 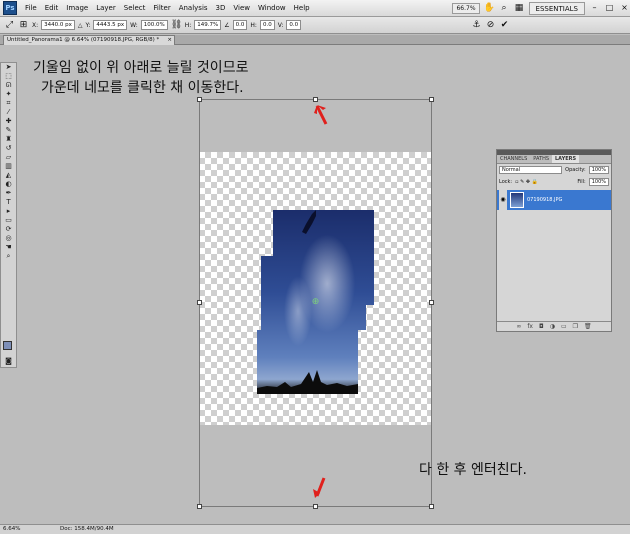 What do you see at coordinates (8, 121) in the screenshot?
I see `healing-brush-tool-icon: ✚` at bounding box center [8, 121].